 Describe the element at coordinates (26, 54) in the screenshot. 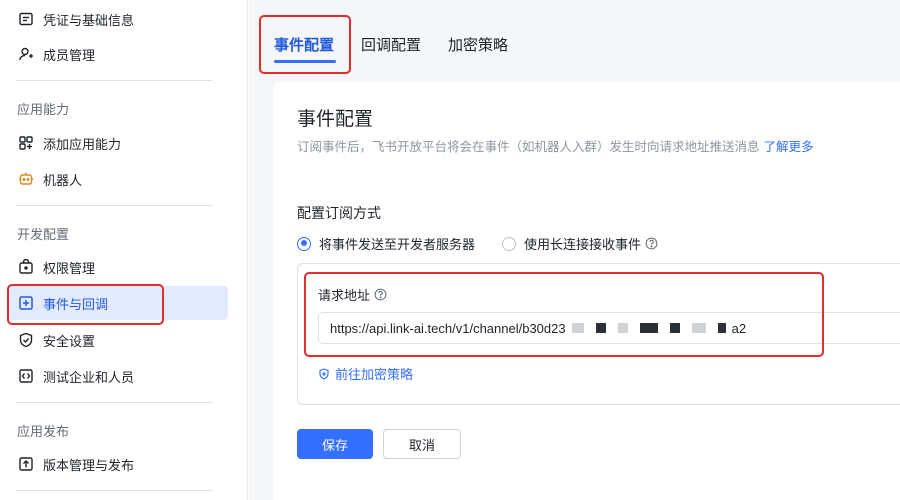

I see `member-add-icon` at that location.